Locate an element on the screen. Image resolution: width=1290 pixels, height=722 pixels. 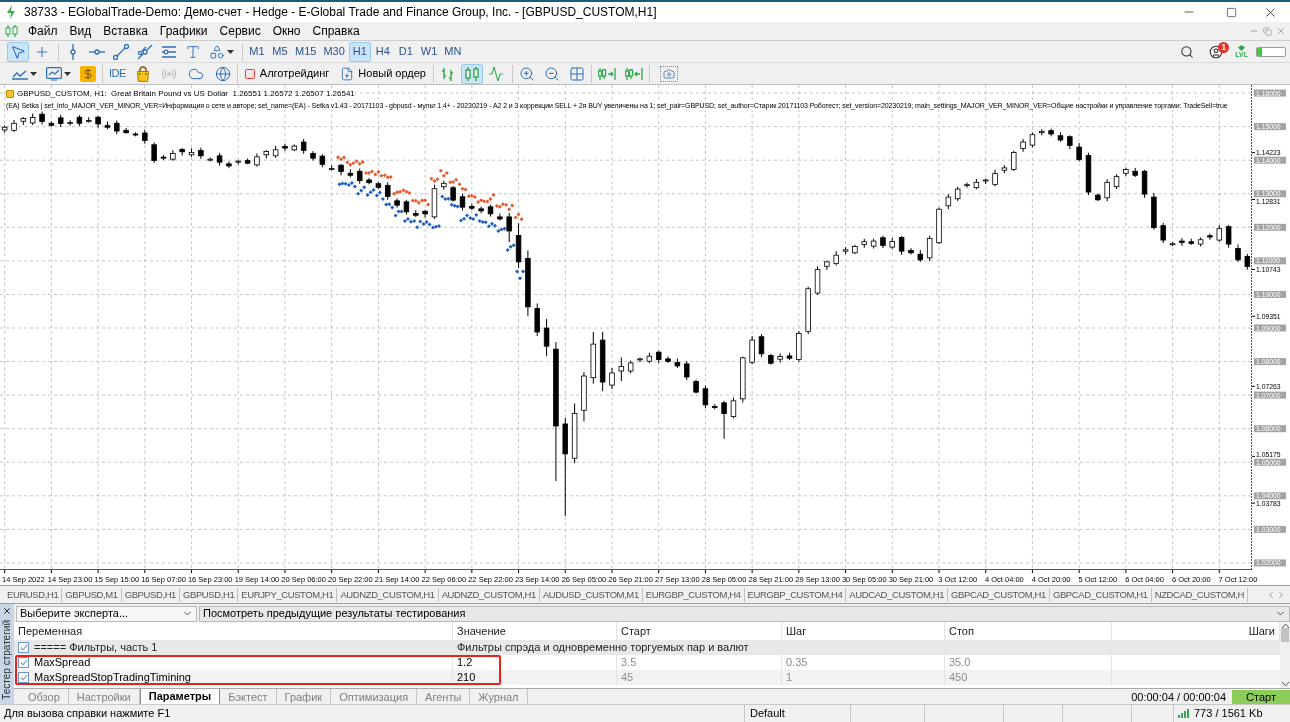
grid-icon is located at coordinates (577, 73).